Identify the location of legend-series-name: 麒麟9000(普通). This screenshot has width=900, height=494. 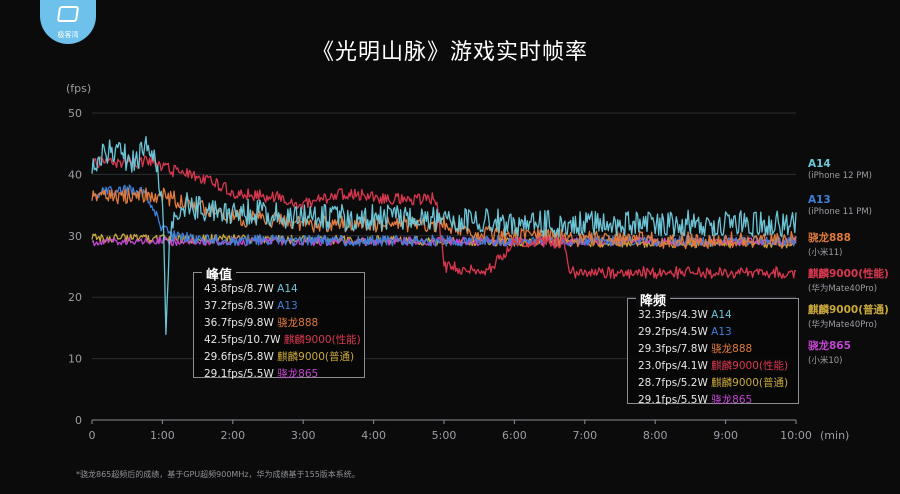
(848, 310).